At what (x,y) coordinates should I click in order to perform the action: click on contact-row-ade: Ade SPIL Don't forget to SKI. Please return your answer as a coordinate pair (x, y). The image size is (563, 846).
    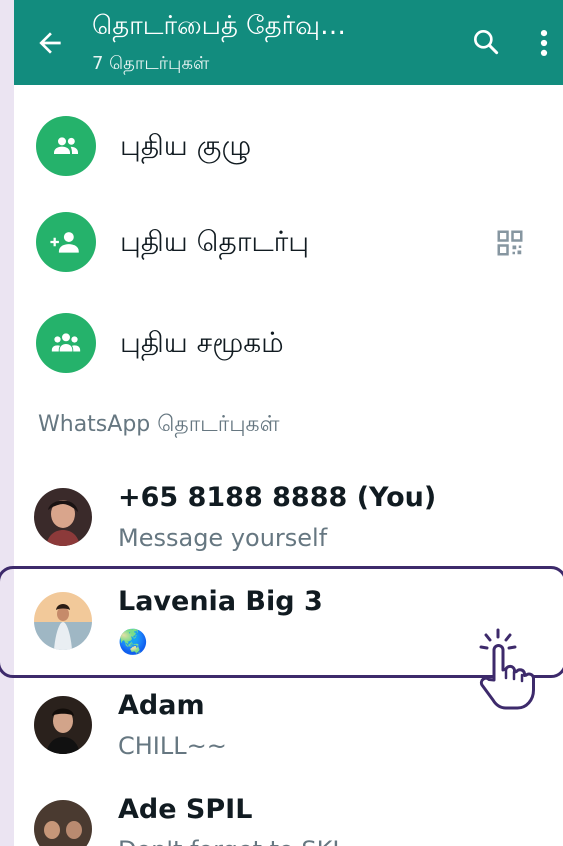
    Looking at the image, I should click on (288, 814).